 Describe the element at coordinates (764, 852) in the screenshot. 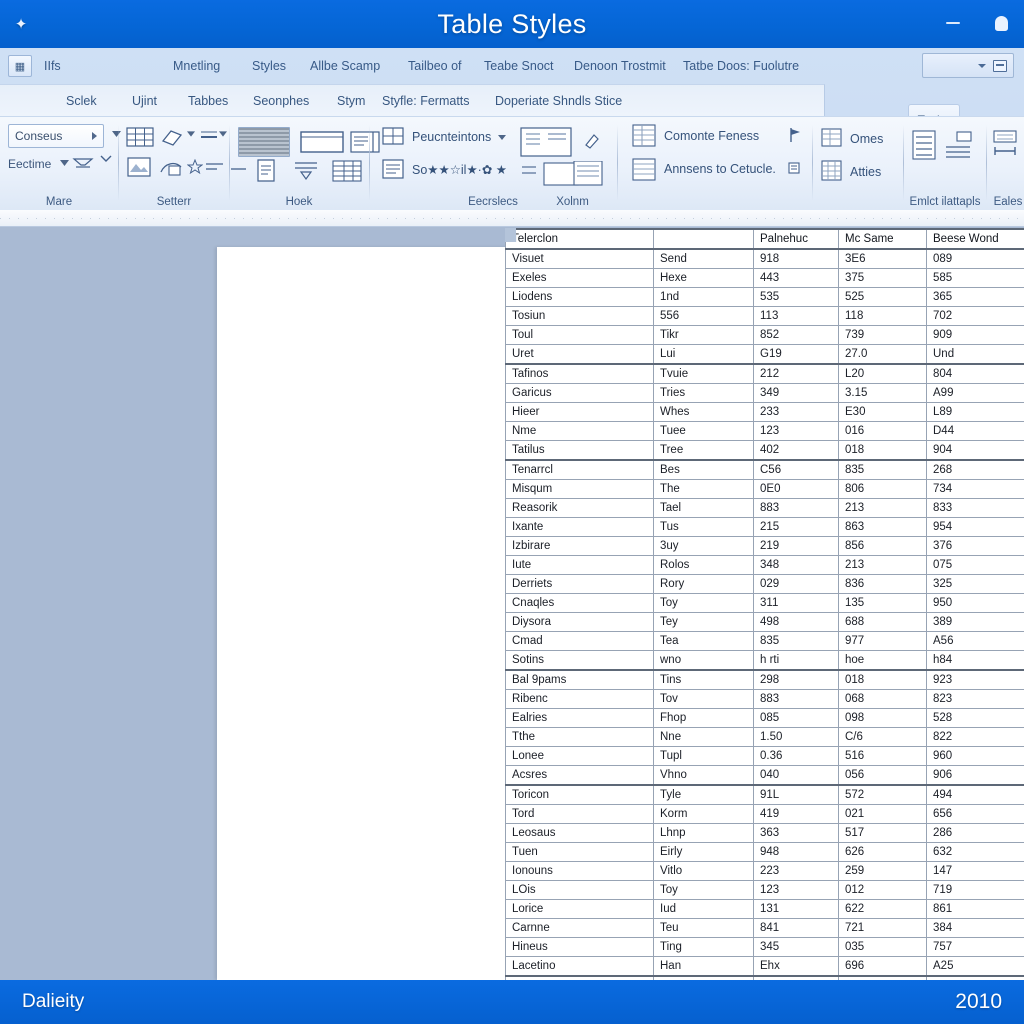

I see `table-row: TuenEirly94862663210` at that location.